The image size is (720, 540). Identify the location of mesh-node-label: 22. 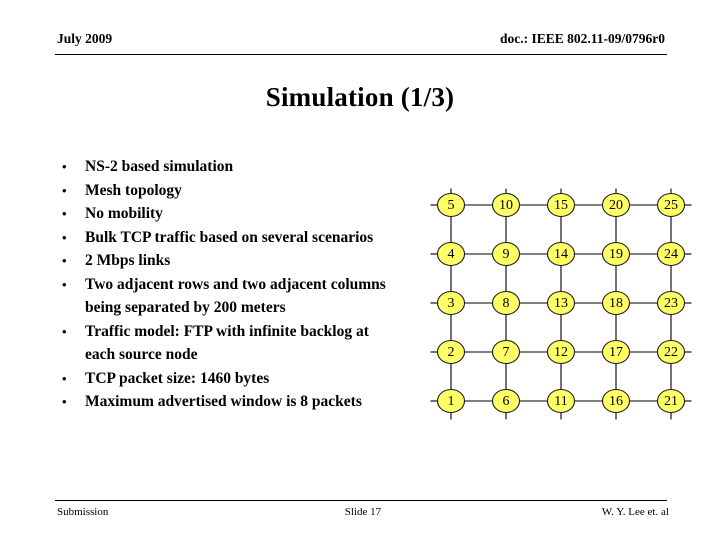
(671, 352).